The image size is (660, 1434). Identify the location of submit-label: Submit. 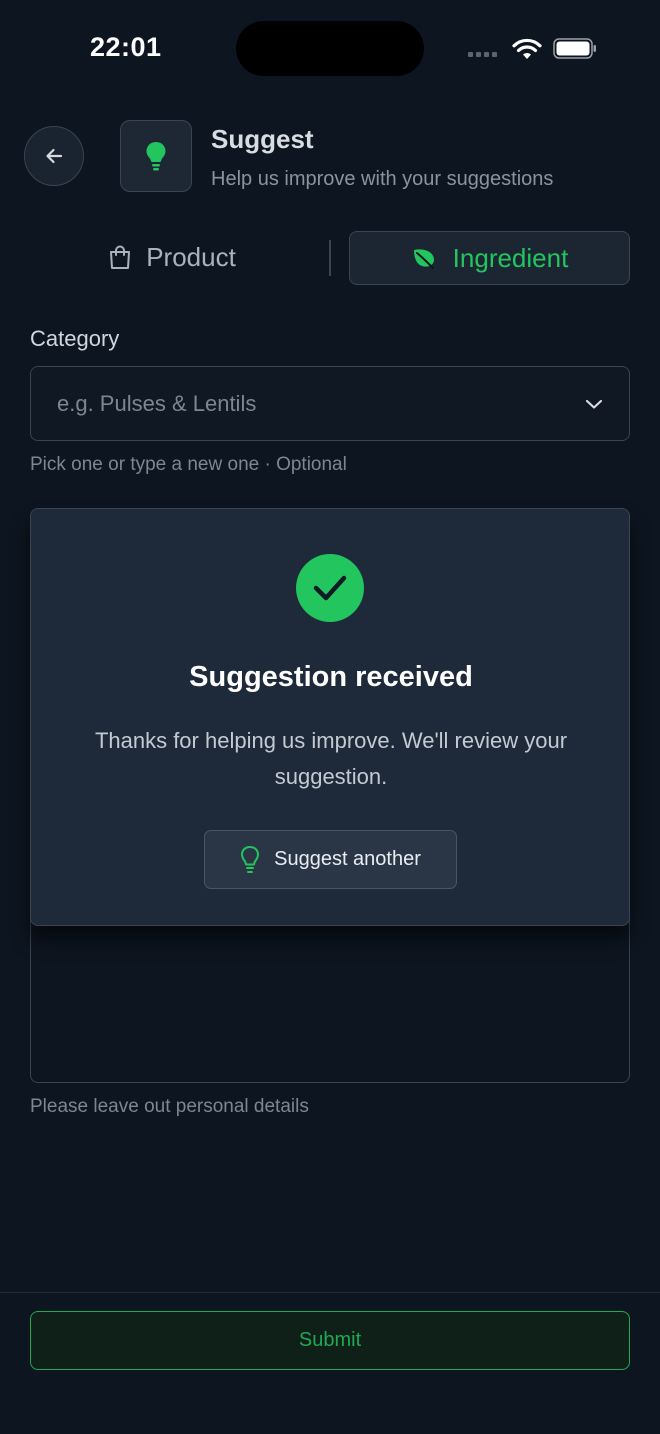
(330, 1340).